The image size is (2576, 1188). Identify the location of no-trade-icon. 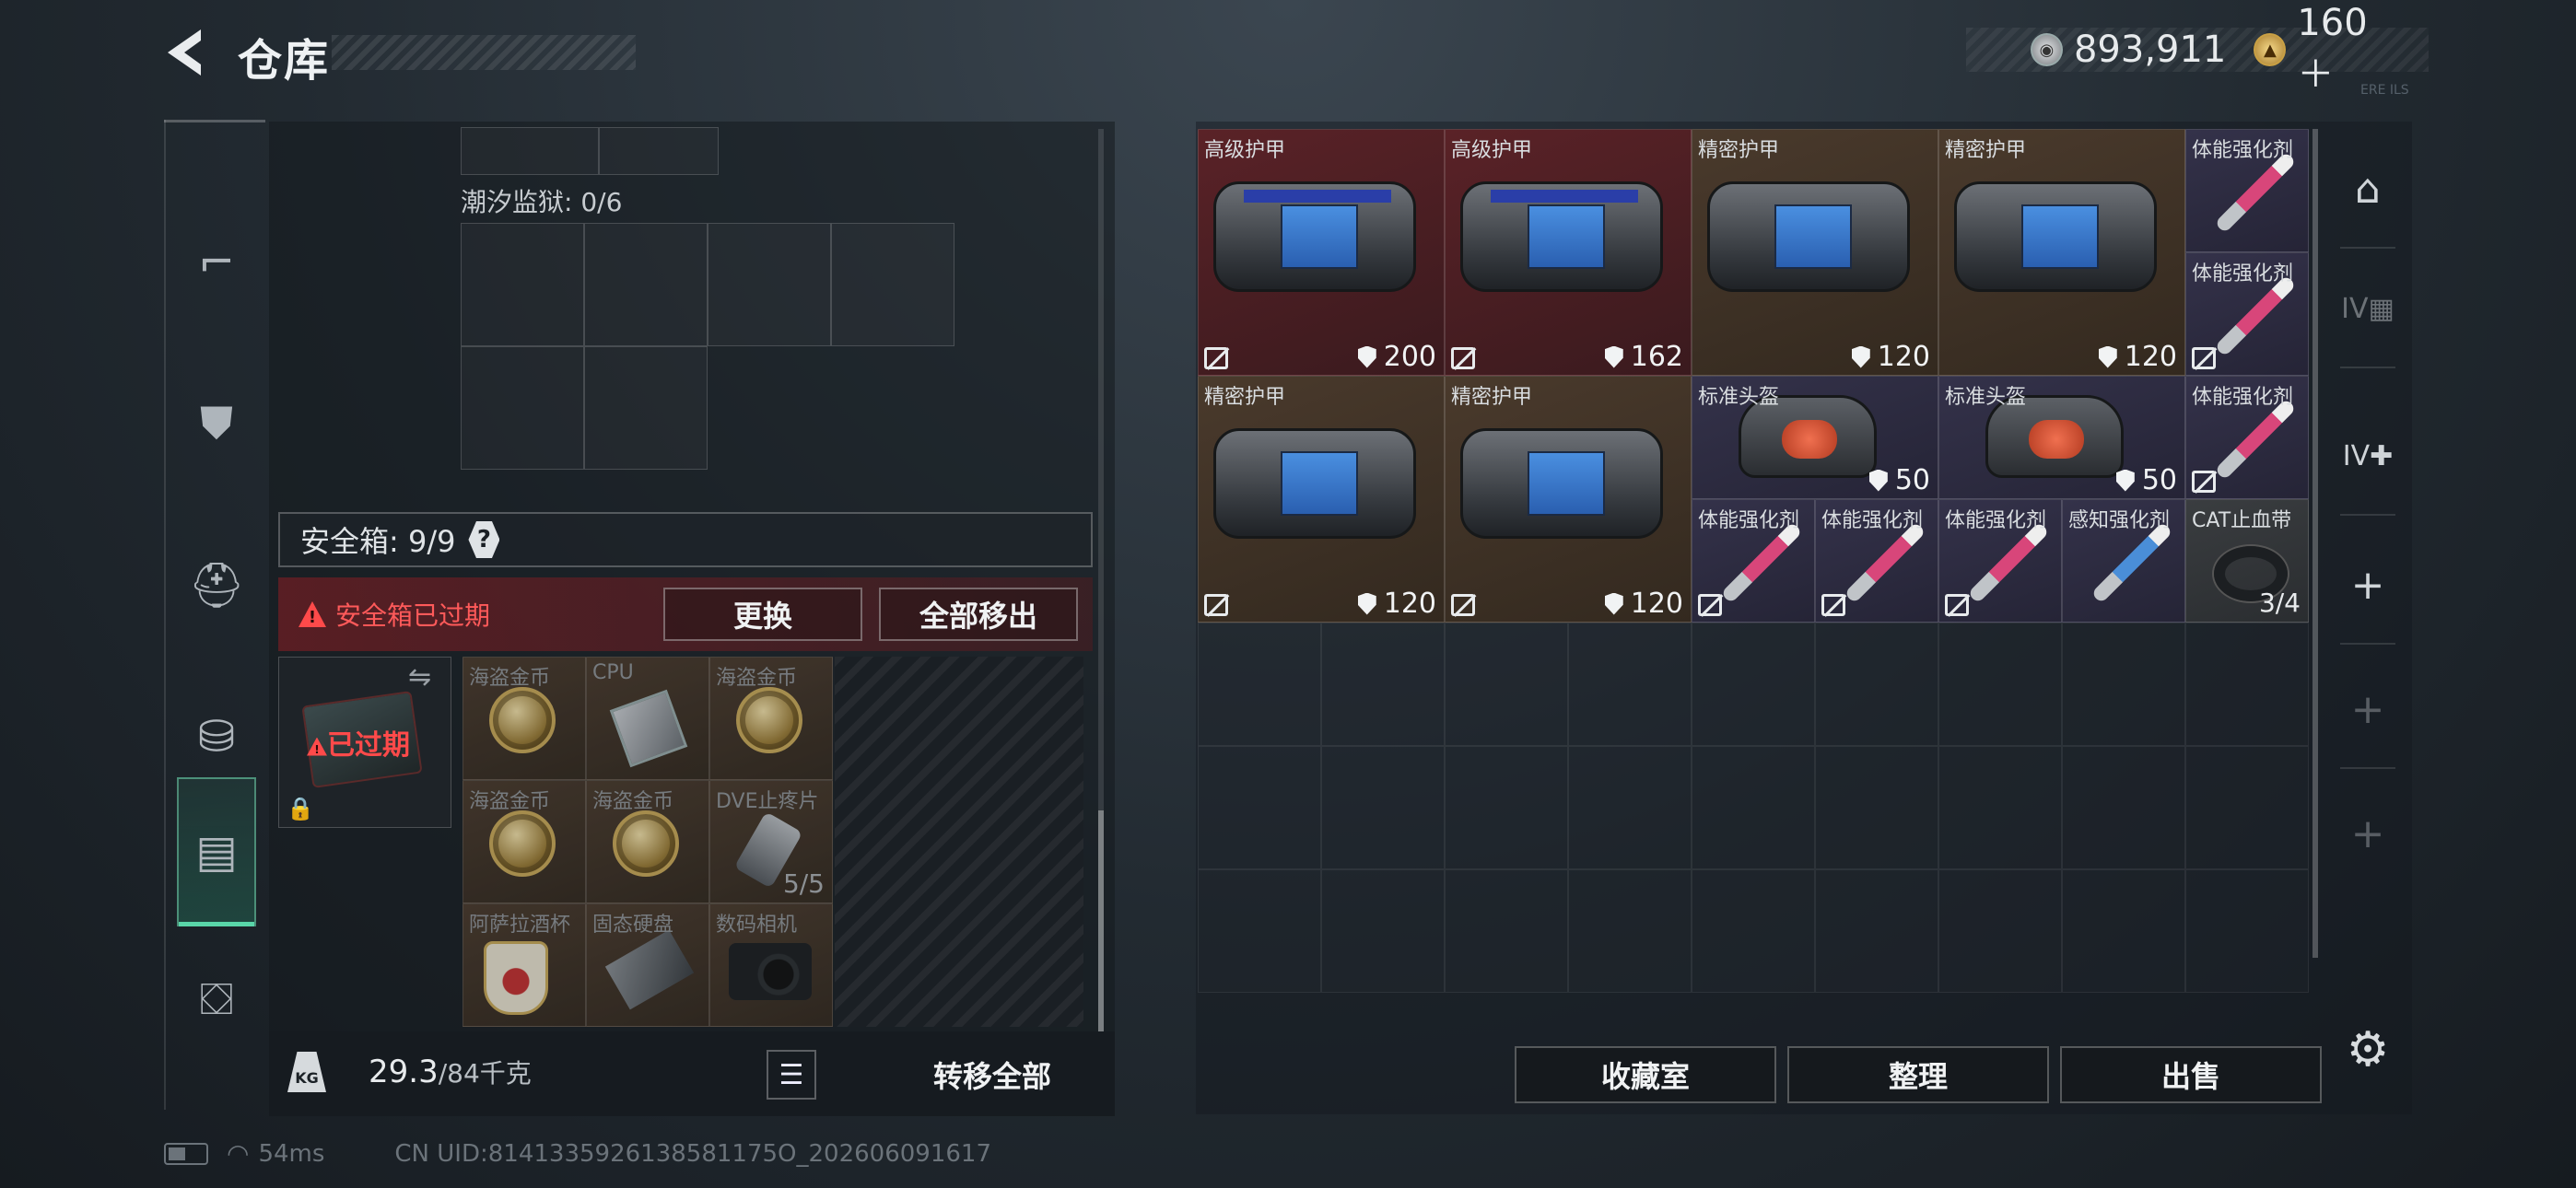
(1216, 605).